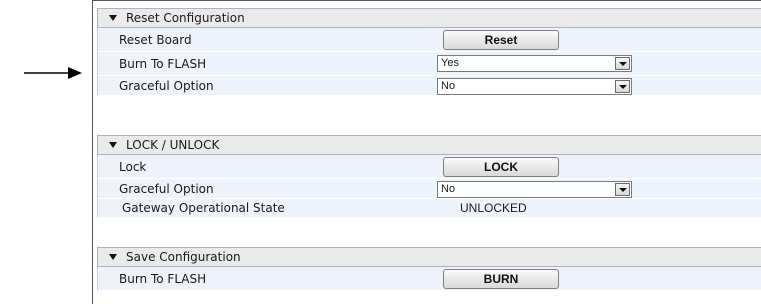 This screenshot has width=761, height=304. What do you see at coordinates (185, 18) in the screenshot?
I see `section-title: Reset Configuration` at bounding box center [185, 18].